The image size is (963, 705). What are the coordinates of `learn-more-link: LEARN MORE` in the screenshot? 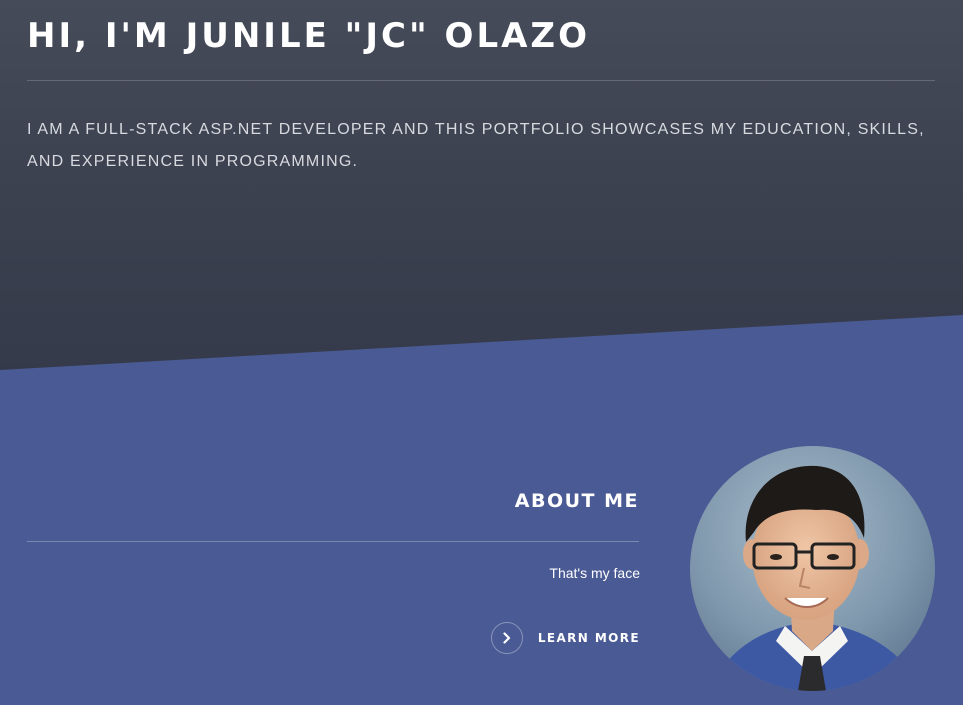 It's located at (565, 638).